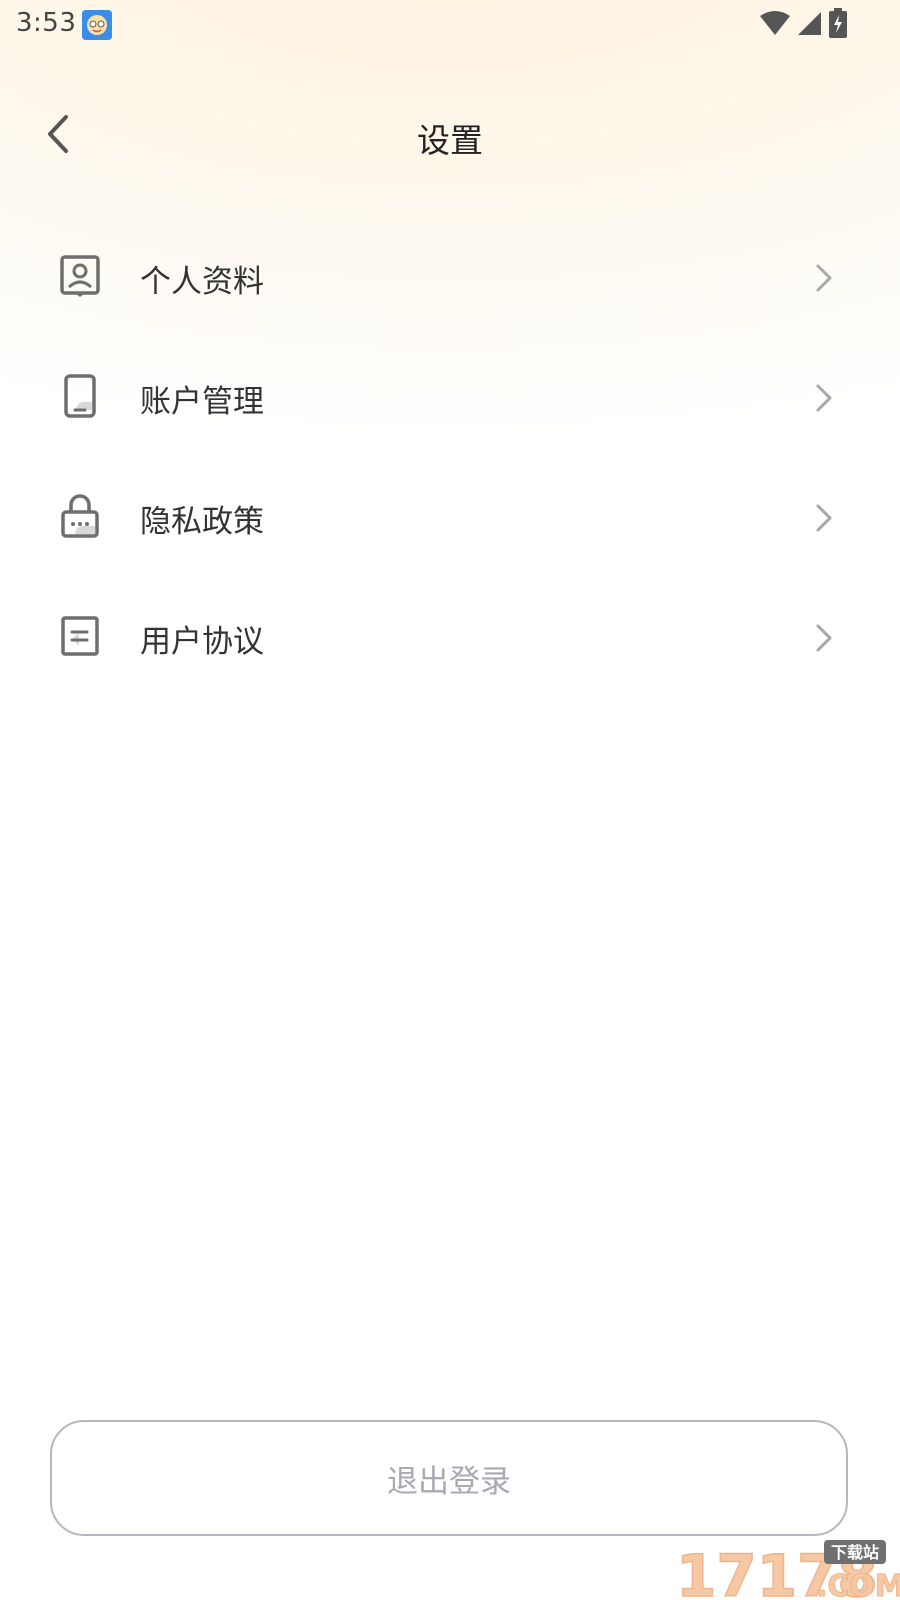 This screenshot has height=1600, width=900. I want to click on wifi-icon, so click(775, 25).